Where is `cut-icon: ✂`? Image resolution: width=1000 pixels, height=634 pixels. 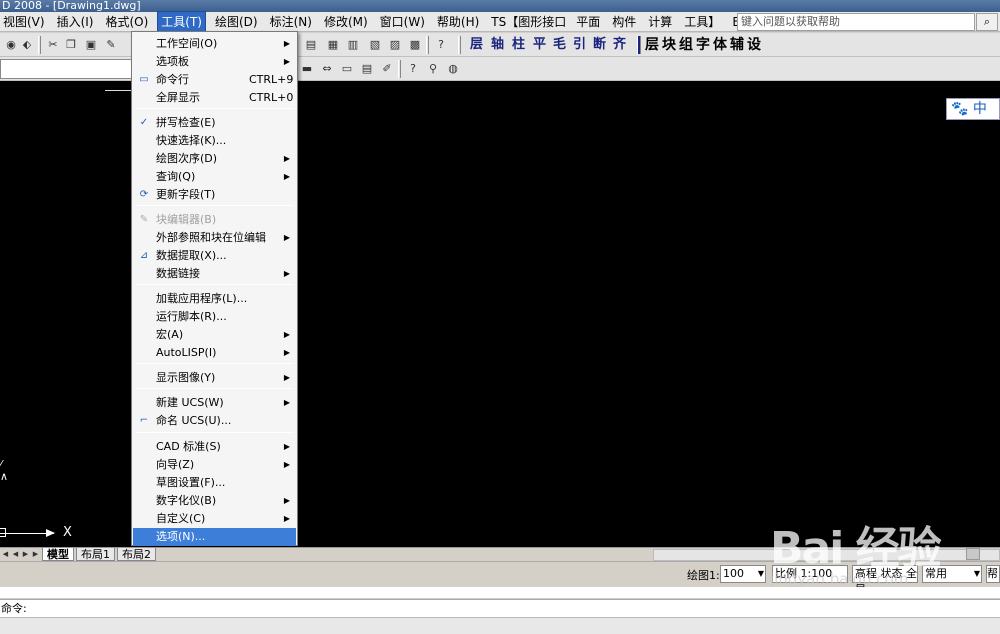 cut-icon: ✂ is located at coordinates (53, 45).